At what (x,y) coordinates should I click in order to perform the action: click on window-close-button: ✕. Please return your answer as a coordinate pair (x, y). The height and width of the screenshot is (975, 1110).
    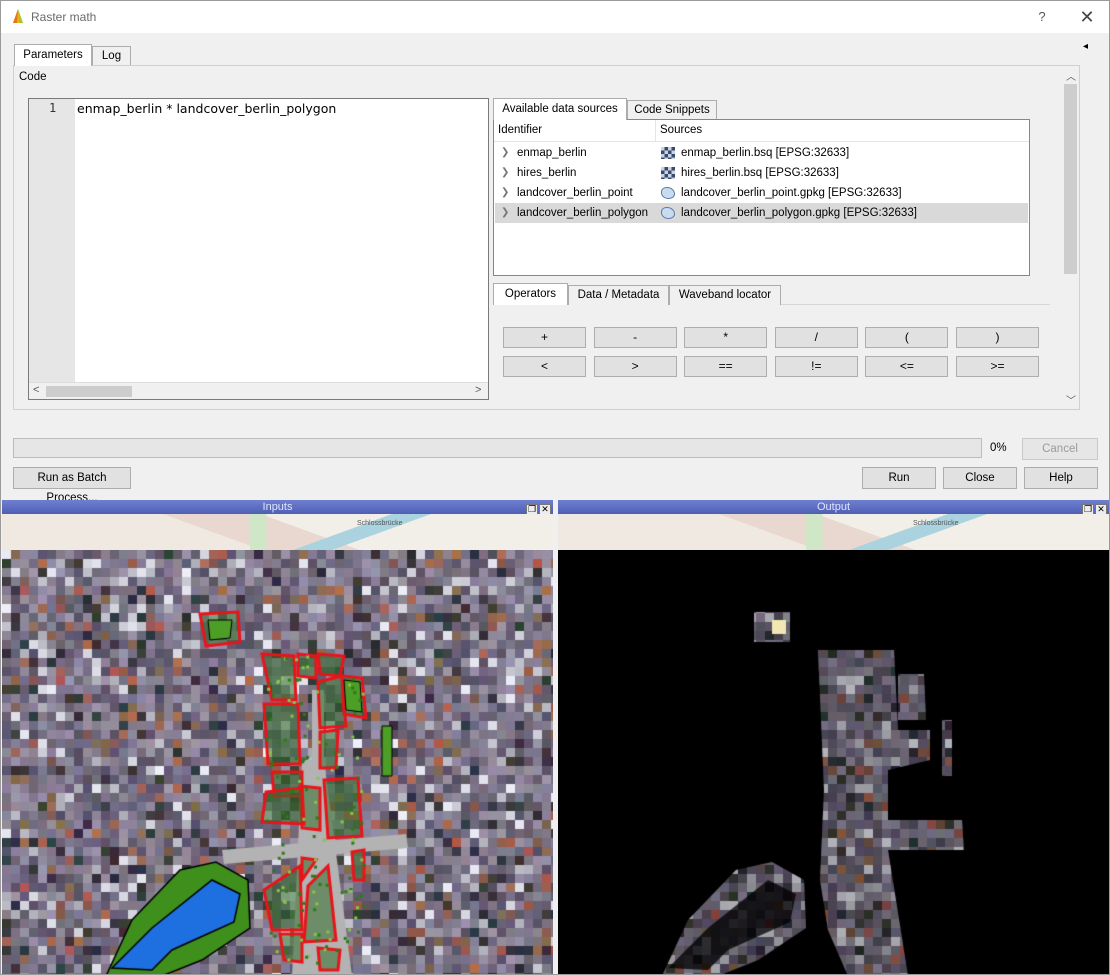
    Looking at the image, I should click on (1087, 17).